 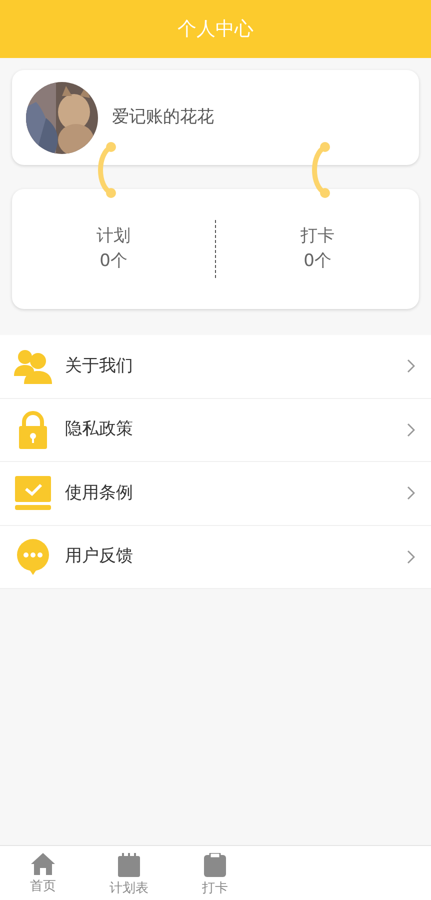 I want to click on menu-item: 隐私政策, so click(x=215, y=430).